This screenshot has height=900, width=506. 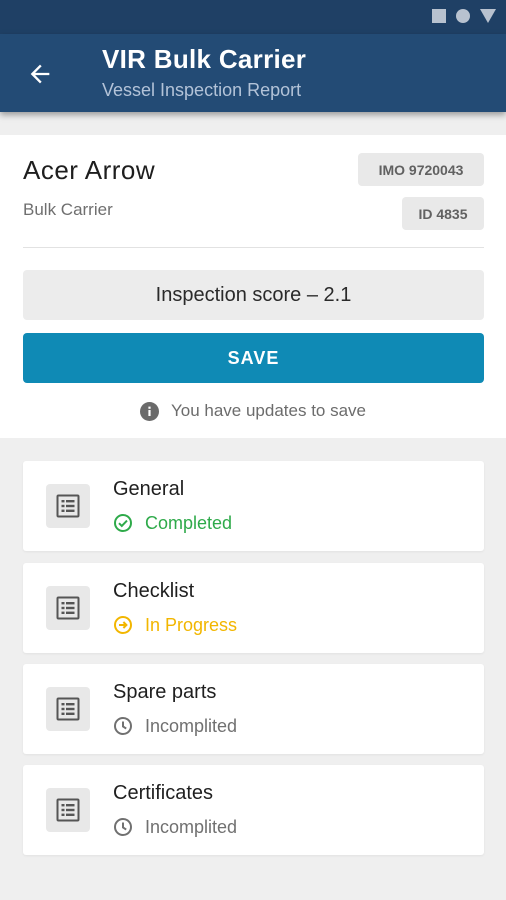 I want to click on vessel-name: Acer Arrow, so click(x=89, y=170).